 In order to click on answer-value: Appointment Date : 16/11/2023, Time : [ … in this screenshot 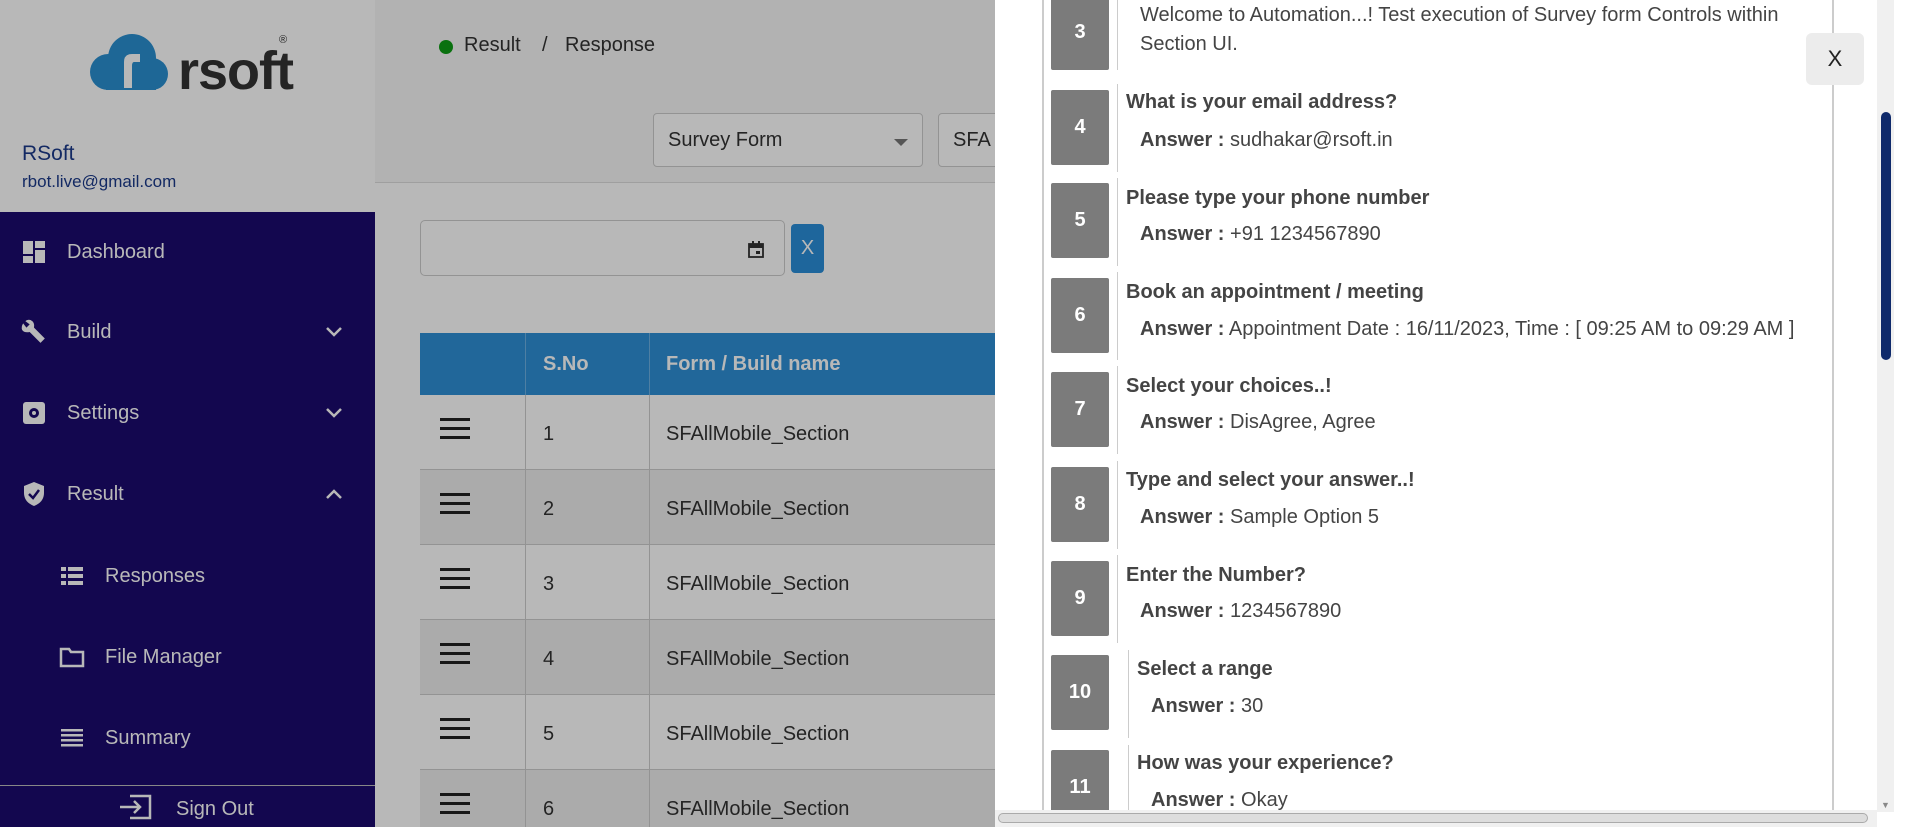, I will do `click(1511, 329)`.